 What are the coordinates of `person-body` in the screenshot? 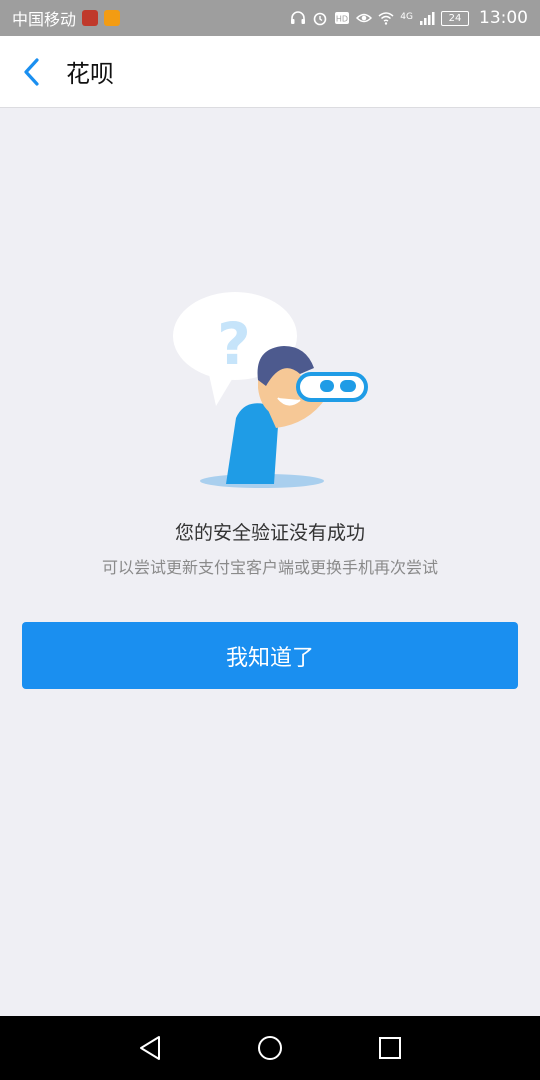 It's located at (252, 443).